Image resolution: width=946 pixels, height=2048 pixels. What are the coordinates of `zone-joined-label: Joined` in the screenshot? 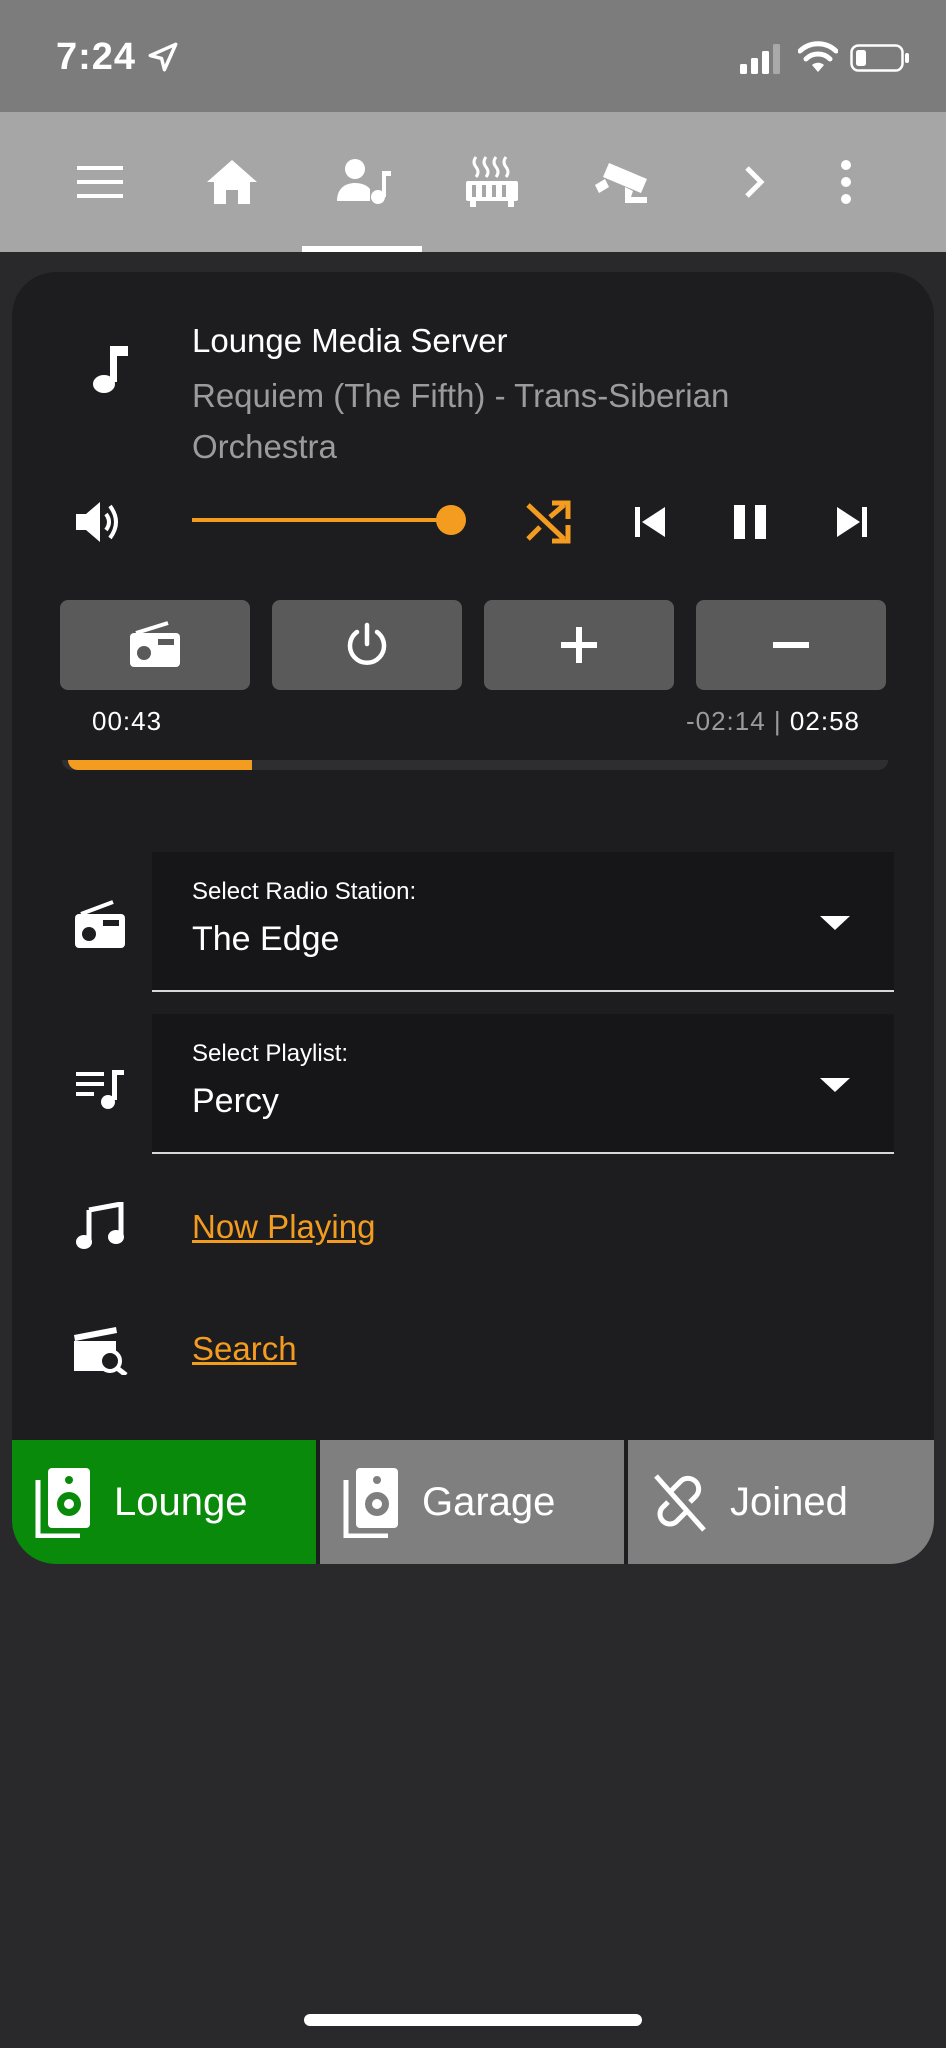 It's located at (789, 1501).